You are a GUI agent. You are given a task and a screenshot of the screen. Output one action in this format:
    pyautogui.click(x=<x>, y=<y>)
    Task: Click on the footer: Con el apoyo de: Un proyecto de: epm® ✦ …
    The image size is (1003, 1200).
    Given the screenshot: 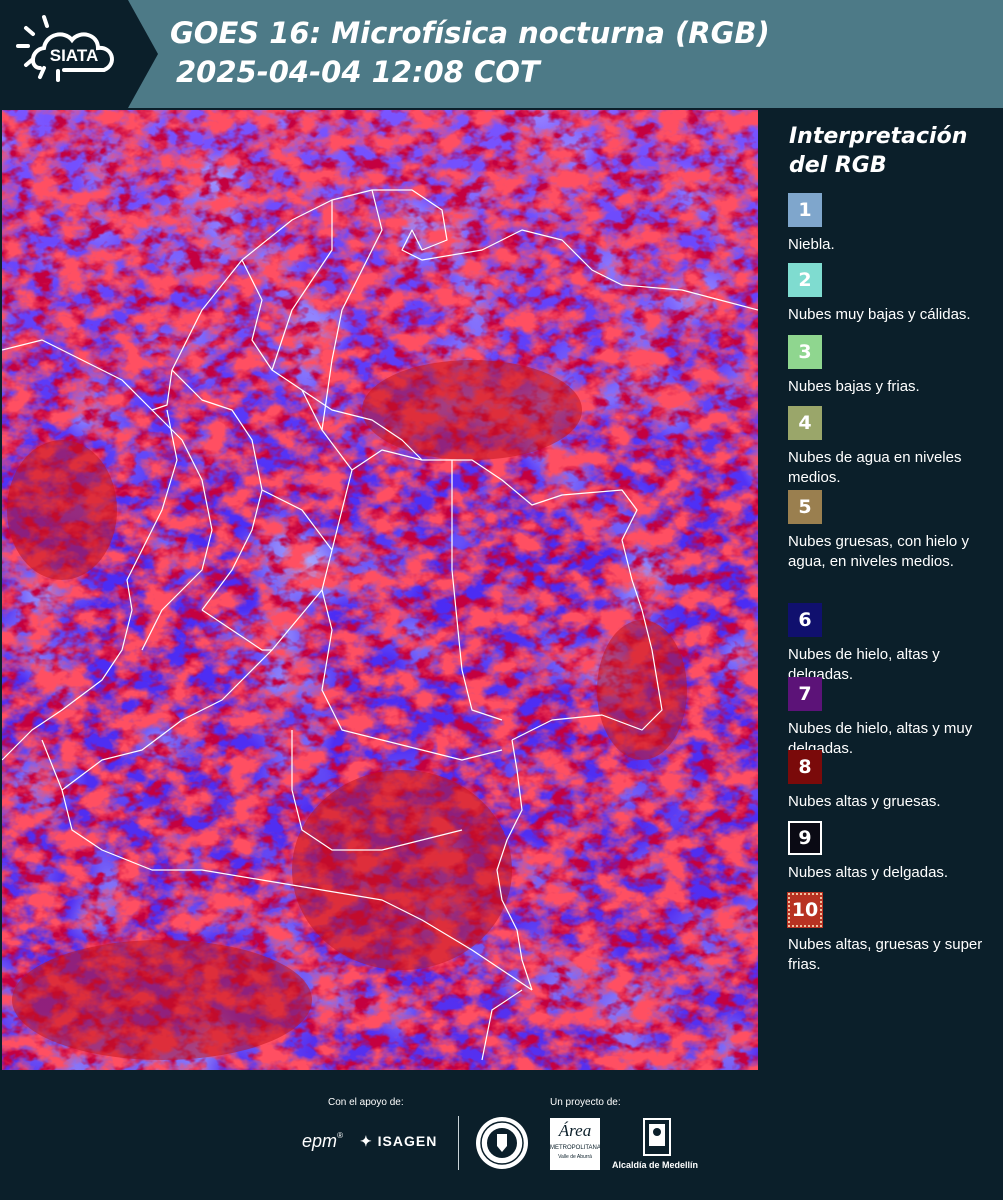 What is the action you would take?
    pyautogui.click(x=501, y=1135)
    